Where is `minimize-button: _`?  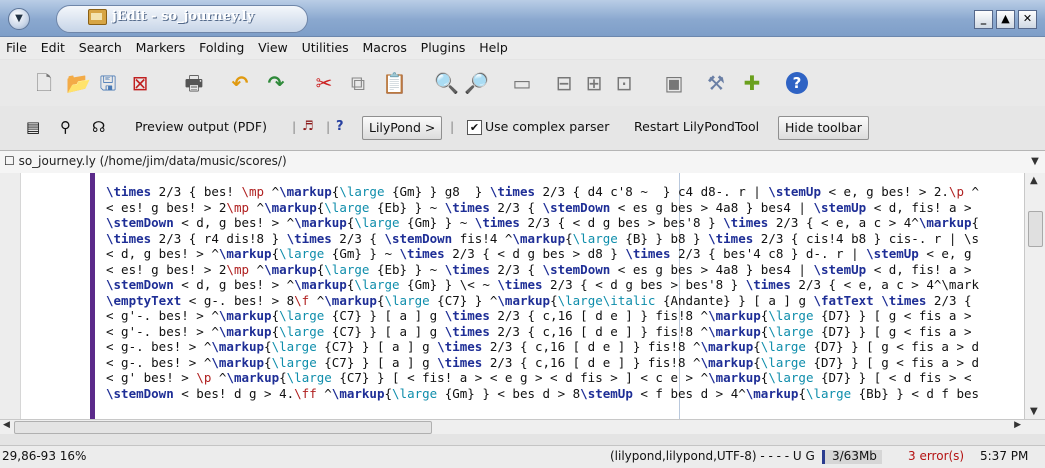 minimize-button: _ is located at coordinates (983, 19).